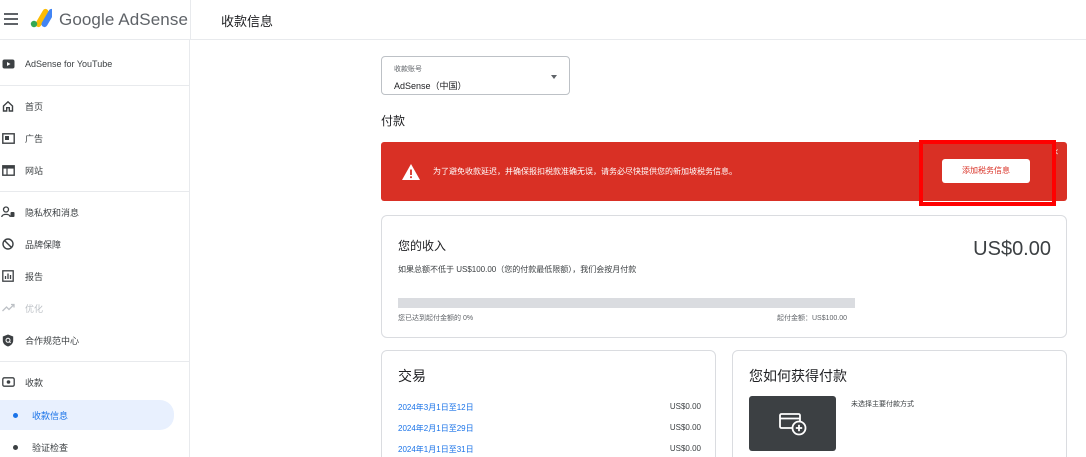 The image size is (1086, 457). What do you see at coordinates (812, 318) in the screenshot?
I see `payment-threshold-label: 起付金额：US$100.00` at bounding box center [812, 318].